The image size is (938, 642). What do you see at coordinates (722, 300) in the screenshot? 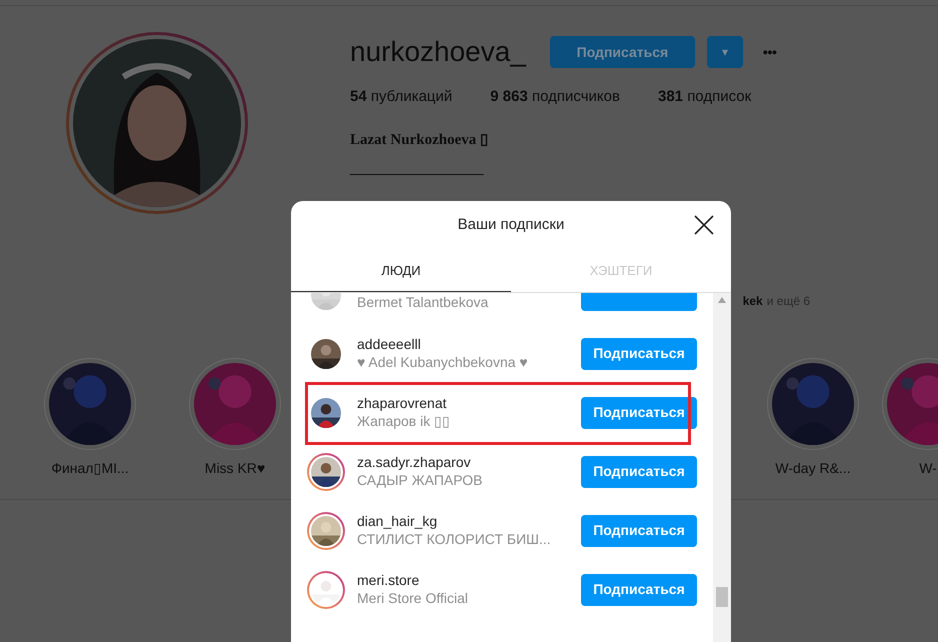
I see `scroll-up-icon` at bounding box center [722, 300].